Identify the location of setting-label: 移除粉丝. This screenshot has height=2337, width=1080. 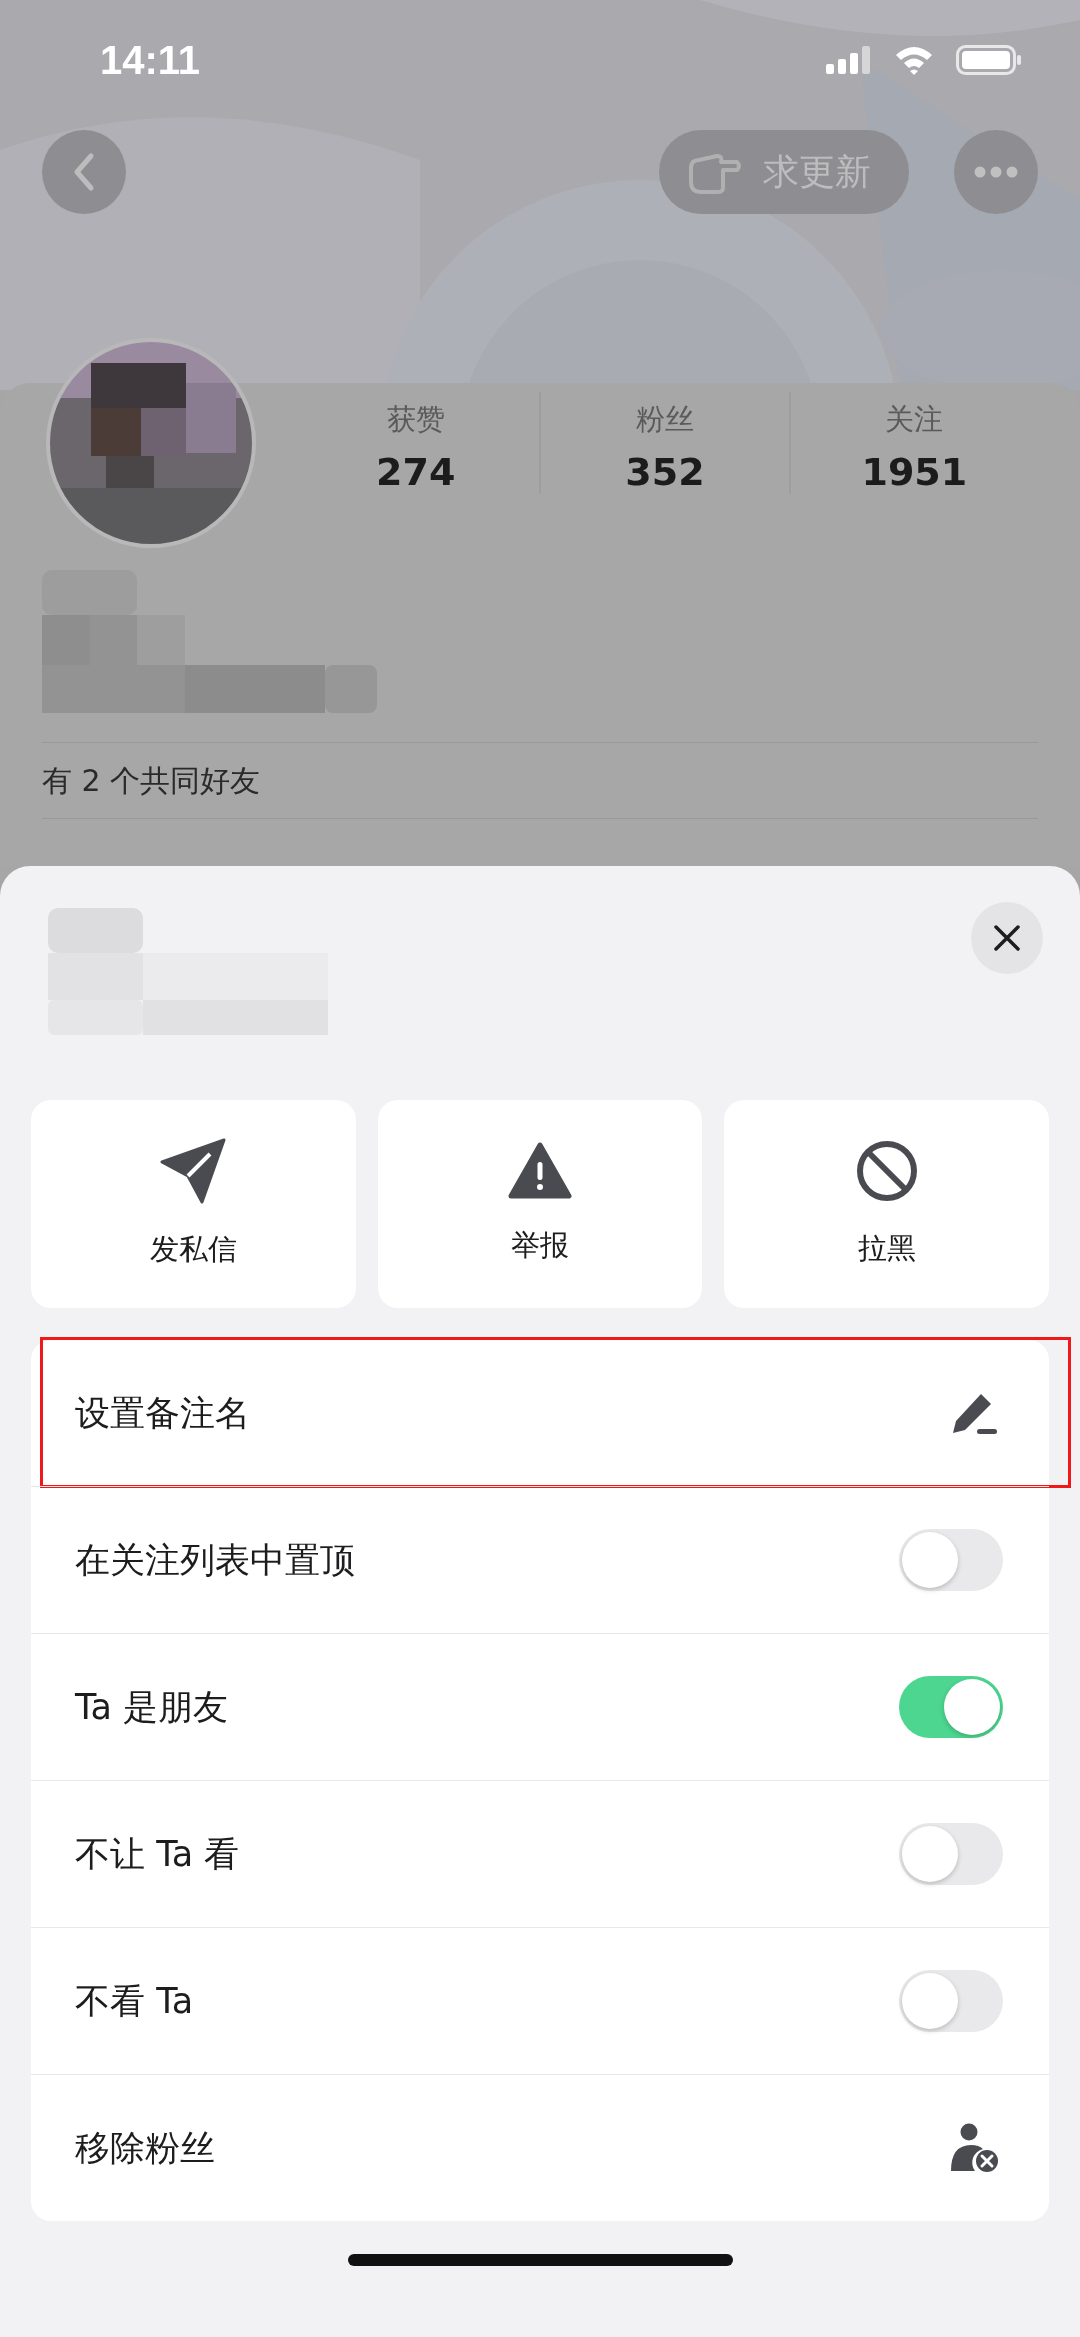
(145, 2148).